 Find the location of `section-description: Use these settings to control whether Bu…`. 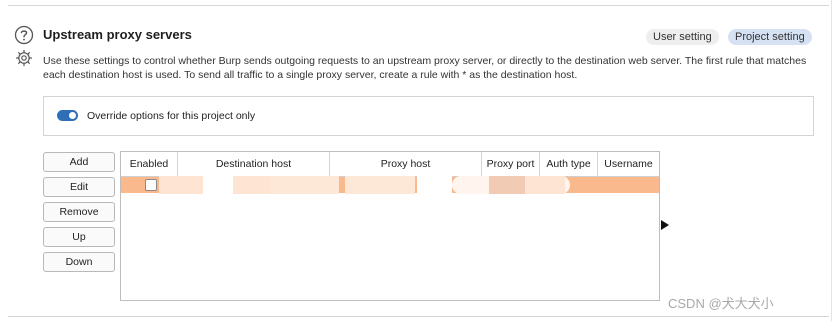

section-description: Use these settings to control whether Bu… is located at coordinates (425, 68).